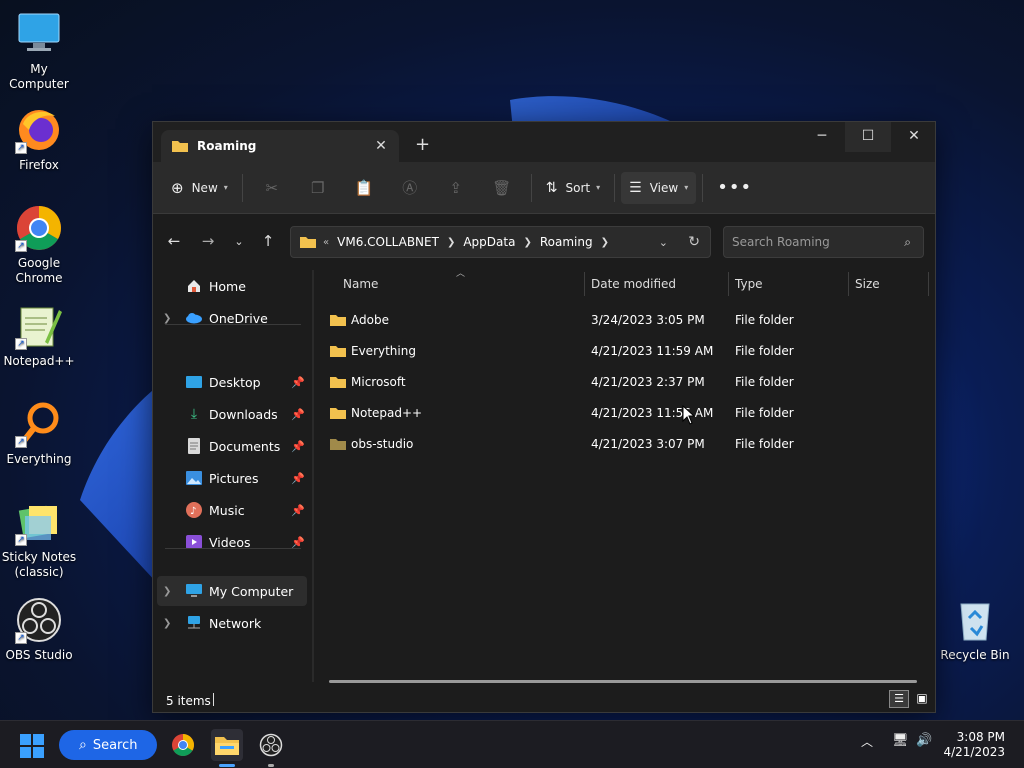 This screenshot has width=1024, height=768. Describe the element at coordinates (231, 510) in the screenshot. I see `nav-item-music: ♪ Music 📌` at that location.